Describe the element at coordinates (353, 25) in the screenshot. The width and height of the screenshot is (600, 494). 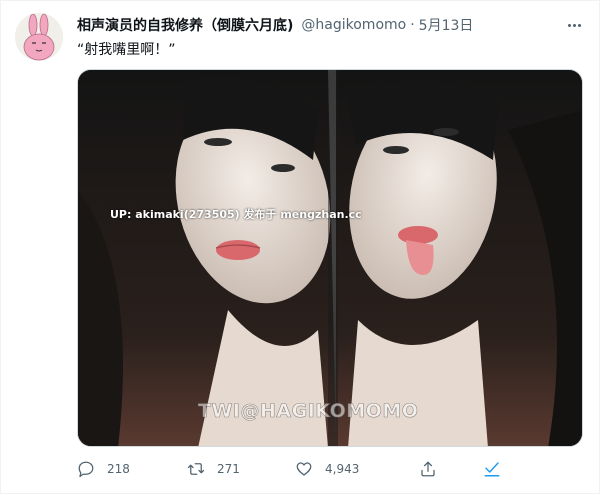
I see `user-handle: @hagikomomo` at that location.